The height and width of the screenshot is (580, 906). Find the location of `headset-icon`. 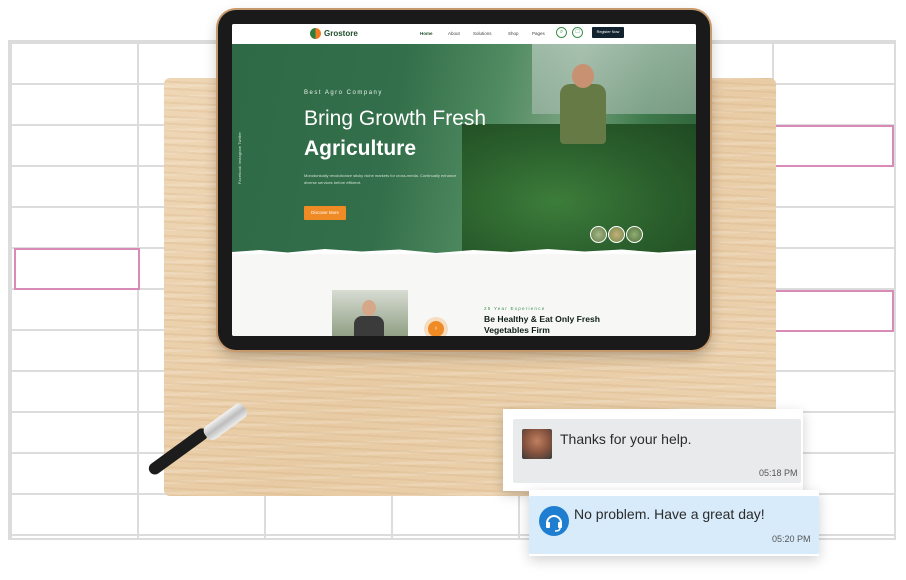

headset-icon is located at coordinates (554, 523).